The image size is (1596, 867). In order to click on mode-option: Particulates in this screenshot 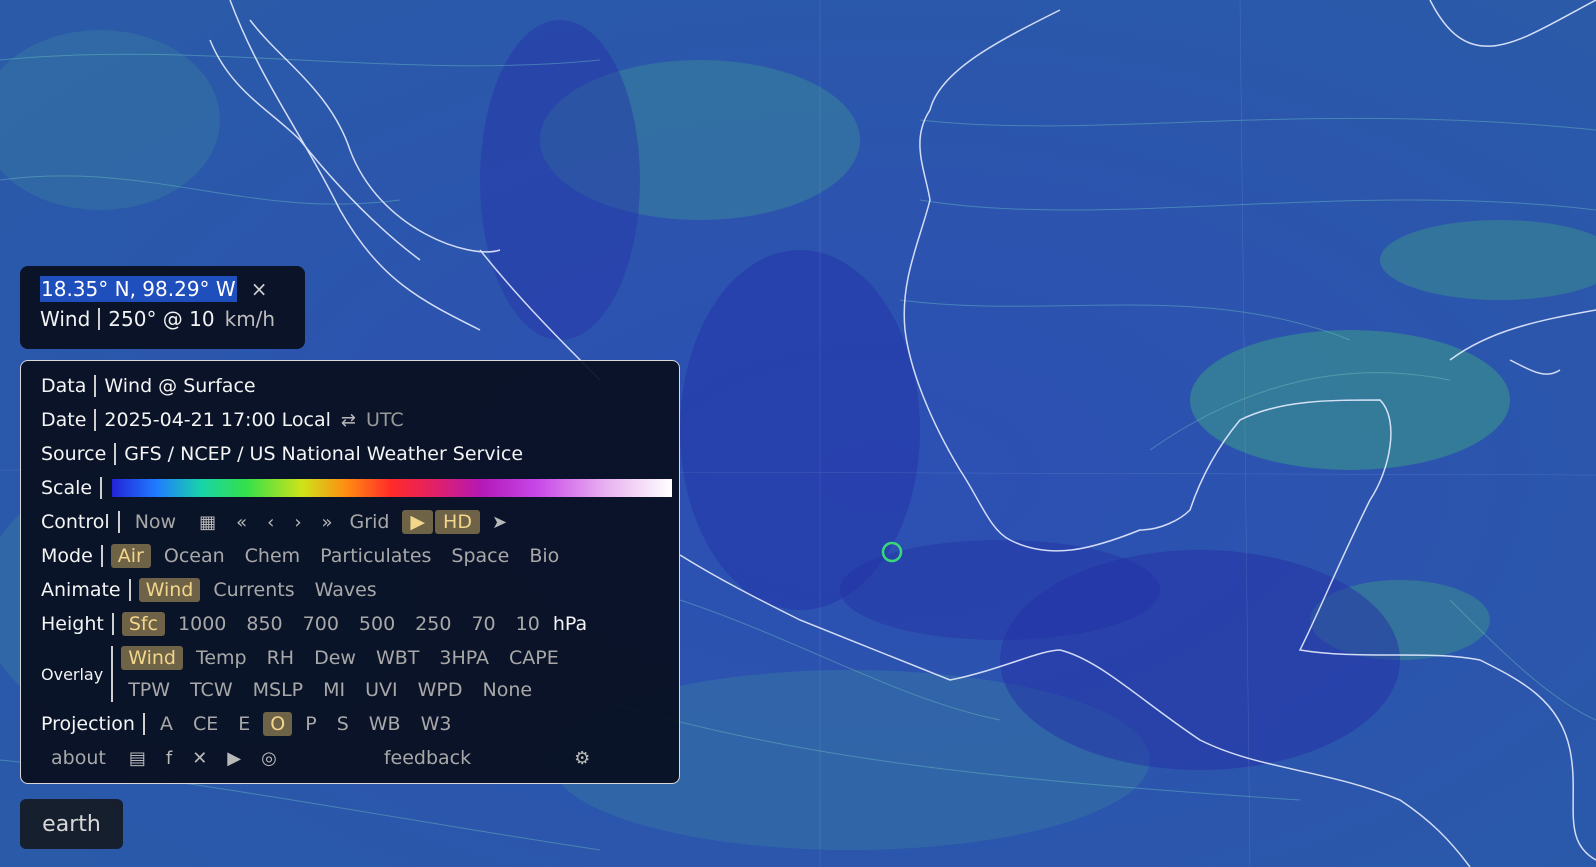, I will do `click(375, 556)`.